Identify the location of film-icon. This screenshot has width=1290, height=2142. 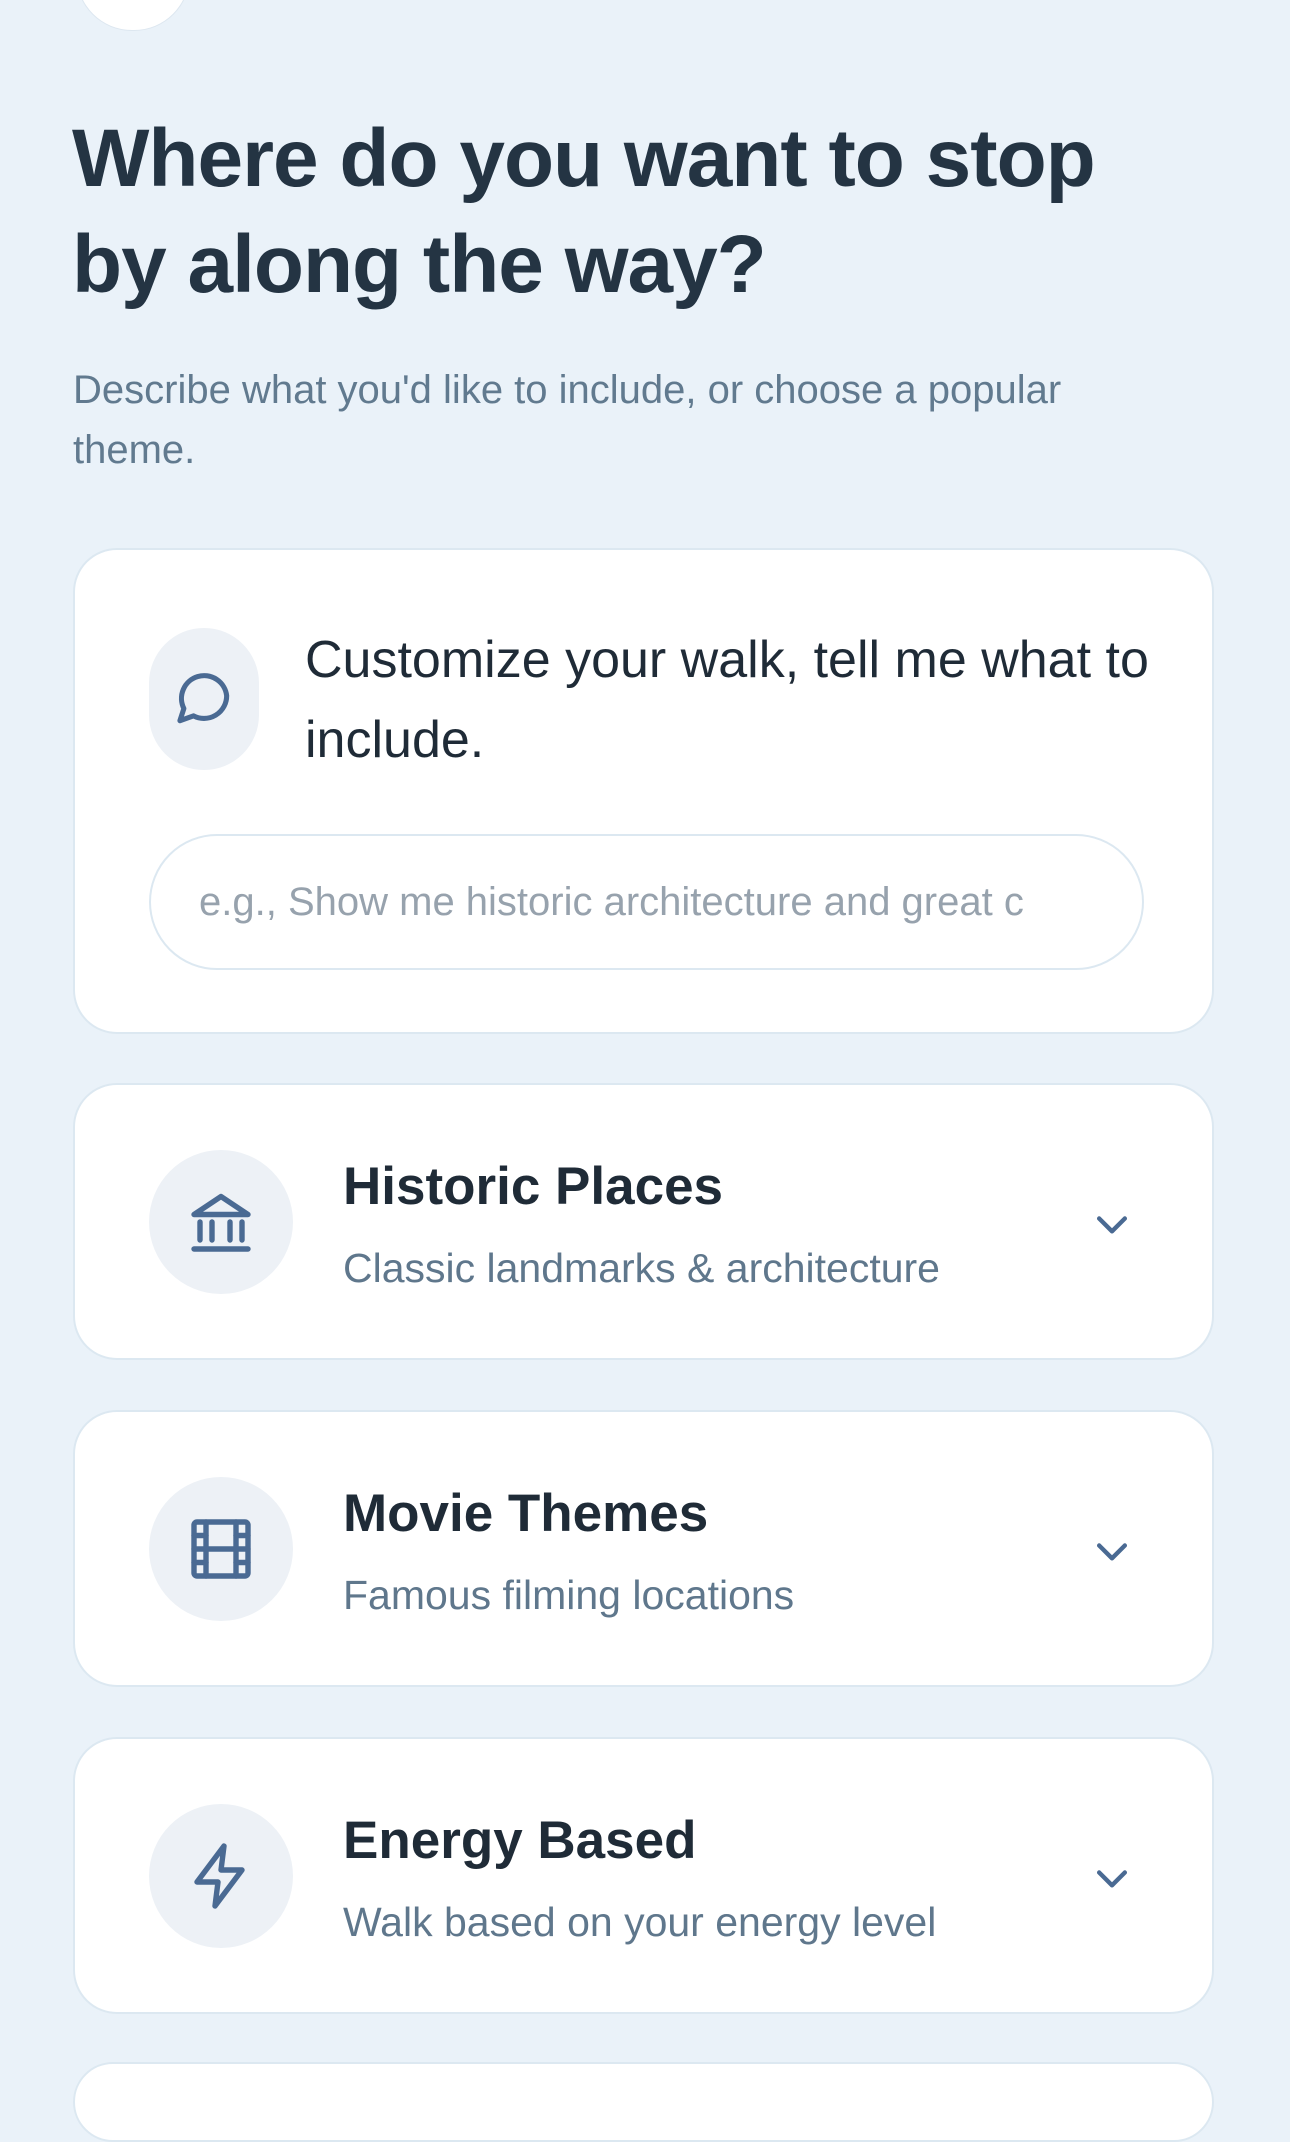
(221, 1549).